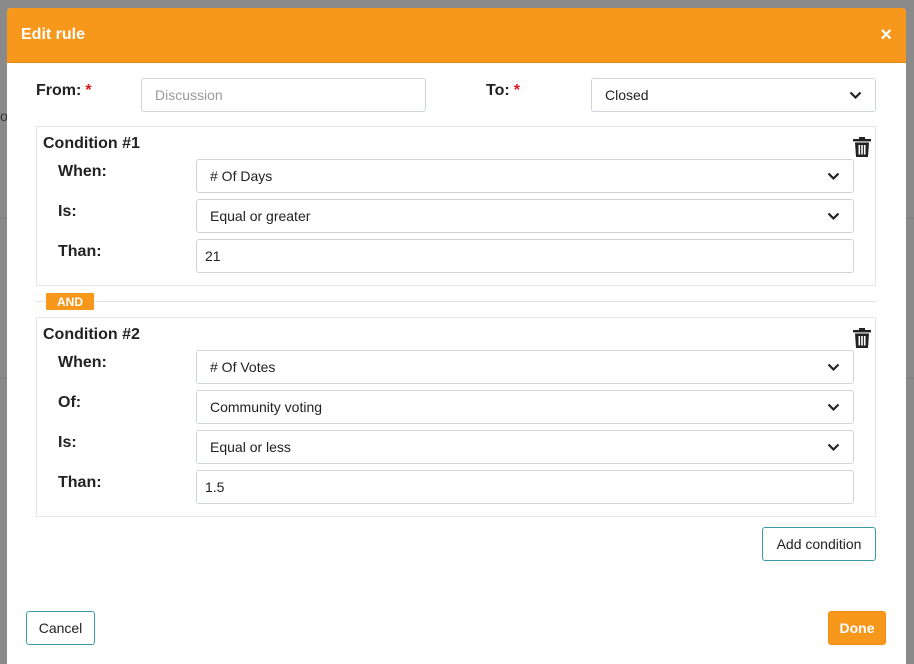 This screenshot has width=914, height=664. I want to click on from-label: From: *, so click(64, 91).